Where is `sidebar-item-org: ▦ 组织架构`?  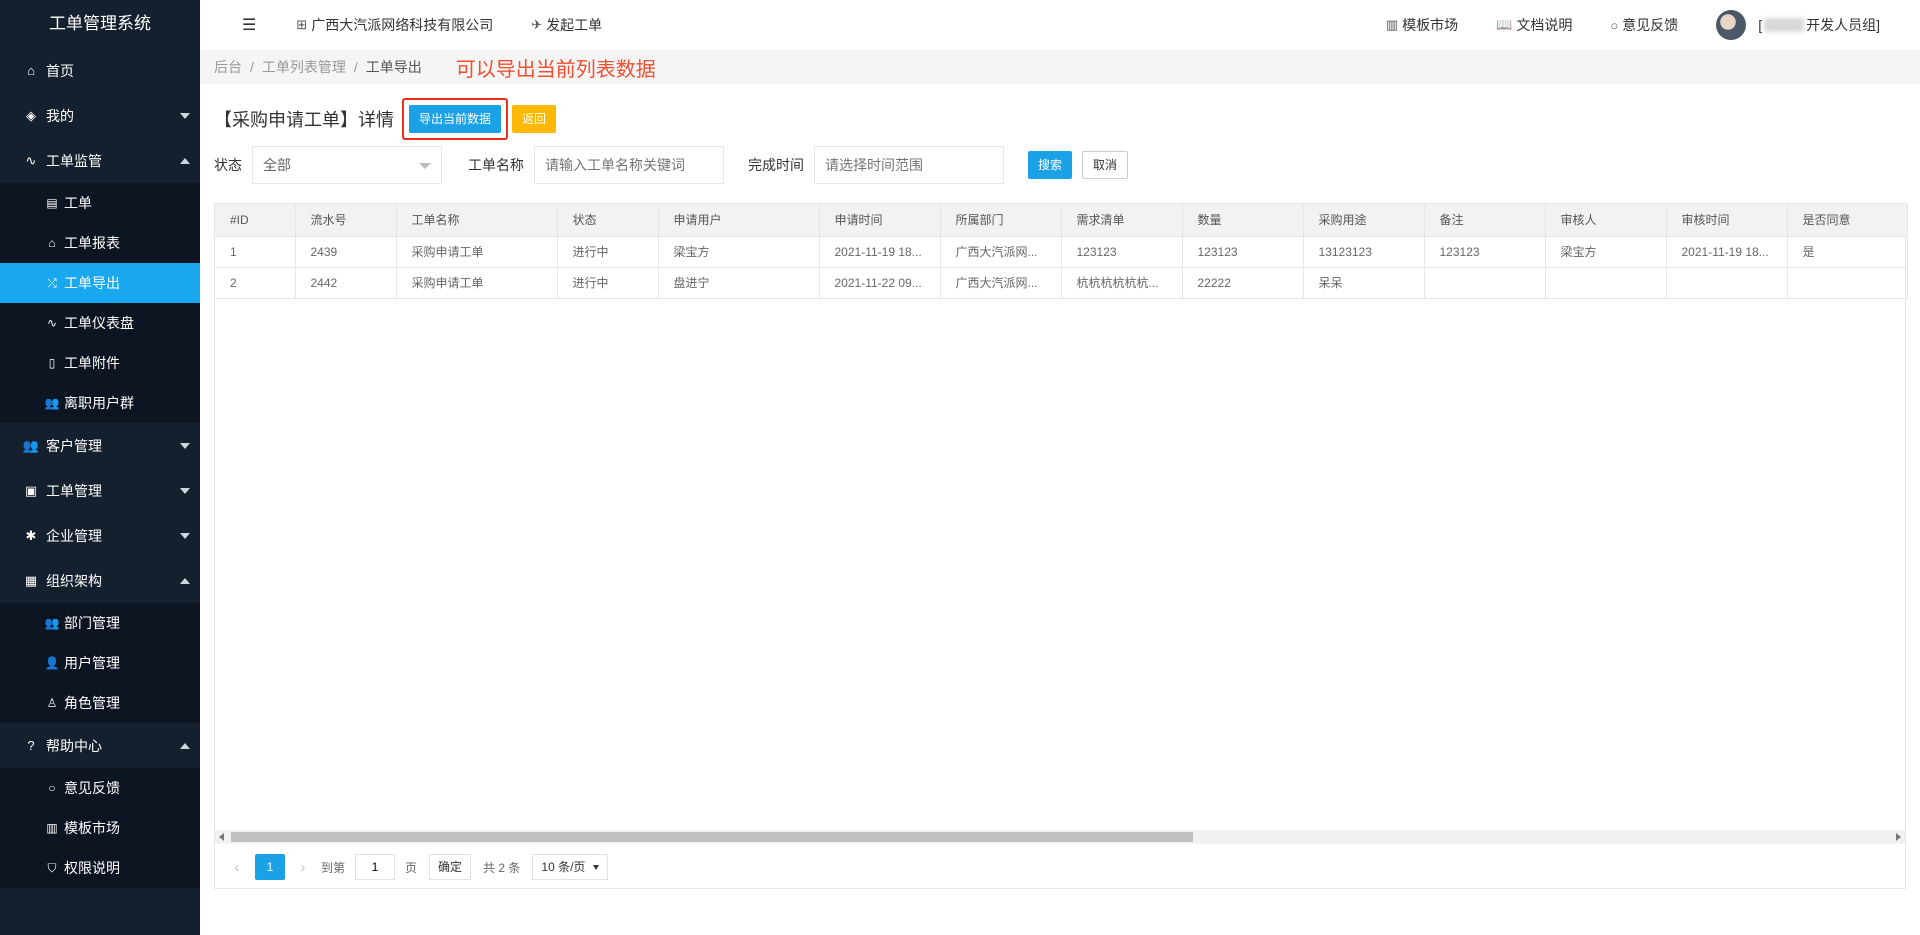
sidebar-item-org: ▦ 组织架构 is located at coordinates (100, 580).